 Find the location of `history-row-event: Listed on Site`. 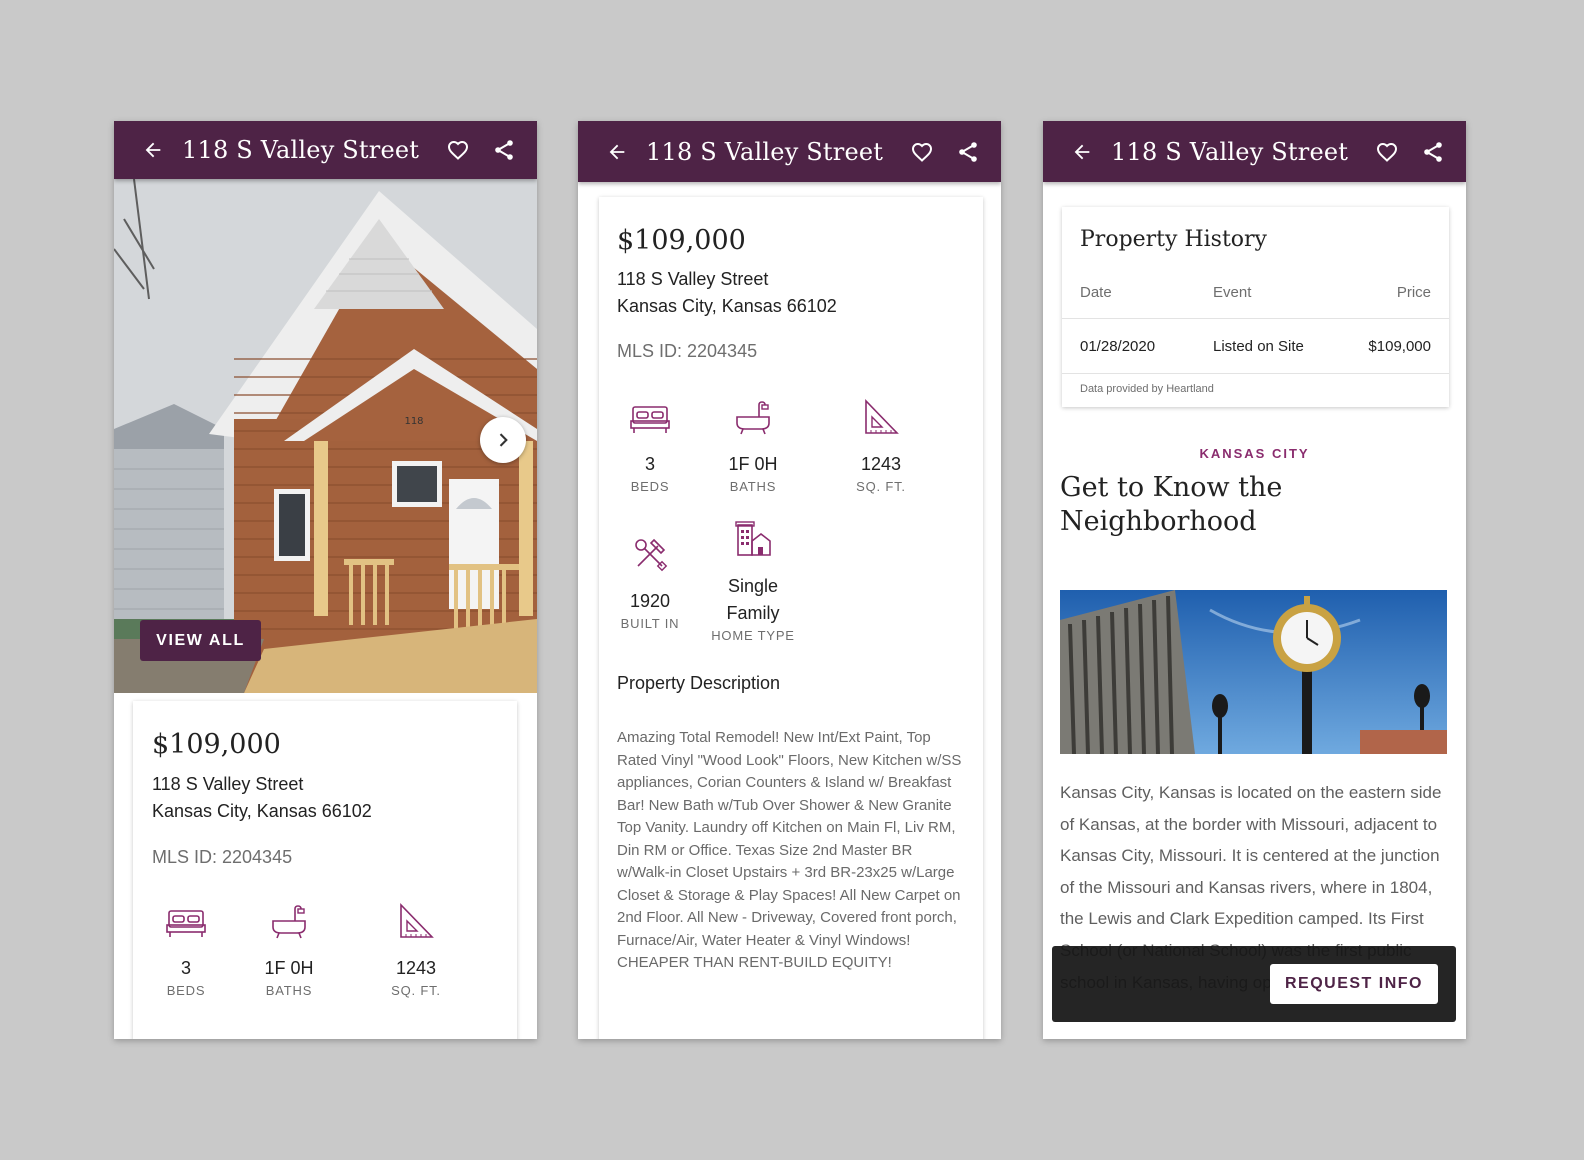

history-row-event: Listed on Site is located at coordinates (1258, 346).